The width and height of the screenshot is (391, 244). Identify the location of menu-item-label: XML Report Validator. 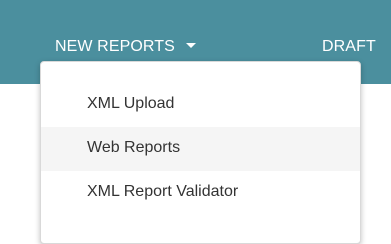
(163, 191).